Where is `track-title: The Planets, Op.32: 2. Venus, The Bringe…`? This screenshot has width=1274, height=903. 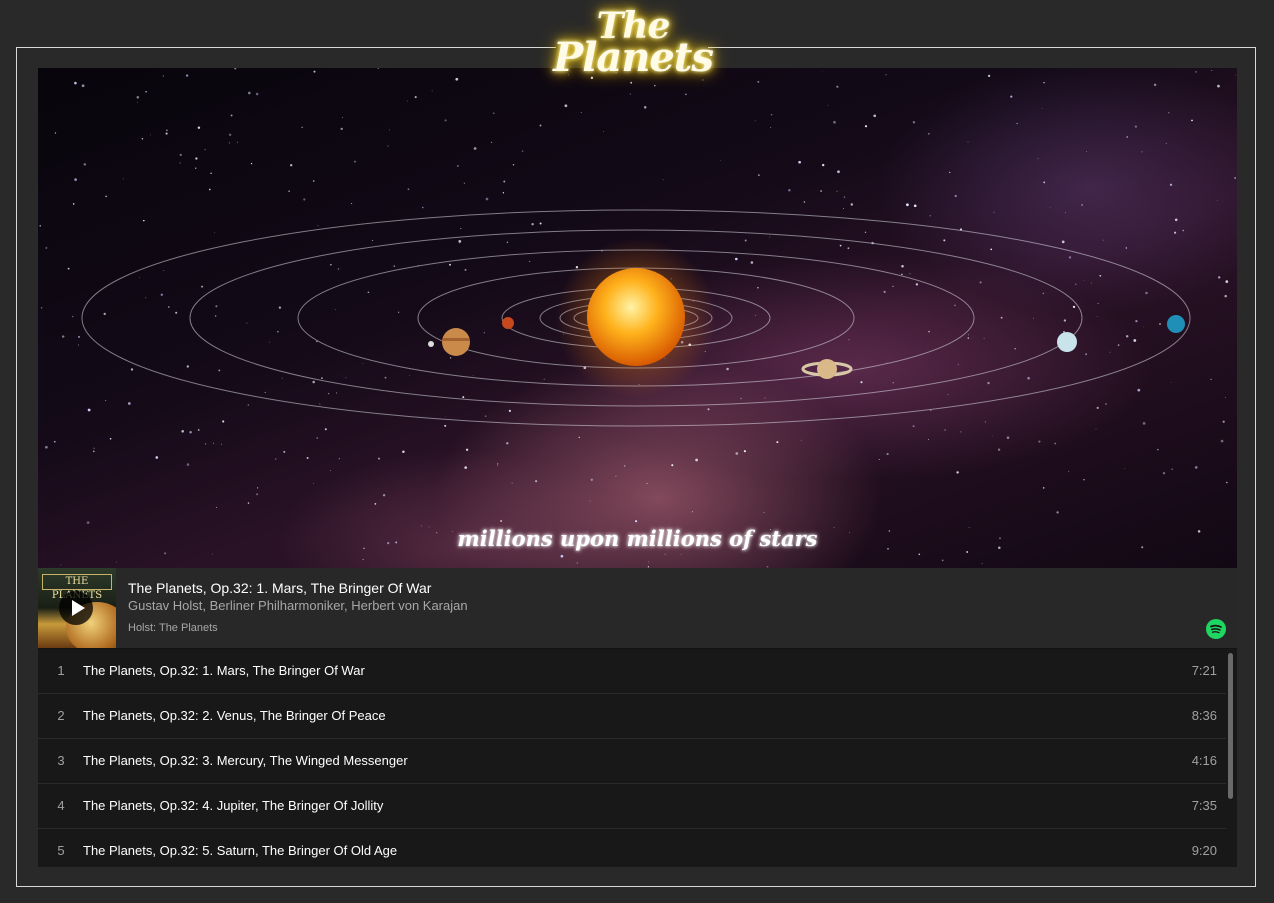
track-title: The Planets, Op.32: 2. Venus, The Bringe… is located at coordinates (234, 715).